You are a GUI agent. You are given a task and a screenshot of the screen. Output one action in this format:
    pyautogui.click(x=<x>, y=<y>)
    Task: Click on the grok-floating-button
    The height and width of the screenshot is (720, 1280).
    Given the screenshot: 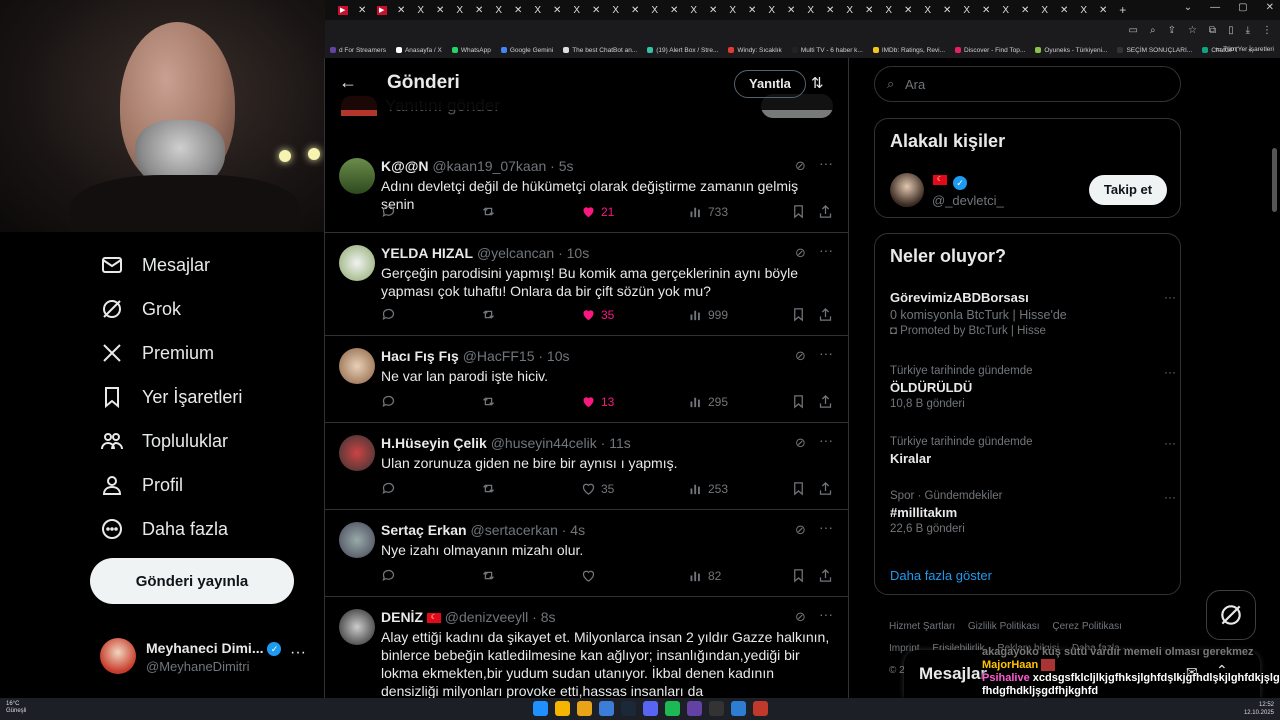 What is the action you would take?
    pyautogui.click(x=1231, y=615)
    